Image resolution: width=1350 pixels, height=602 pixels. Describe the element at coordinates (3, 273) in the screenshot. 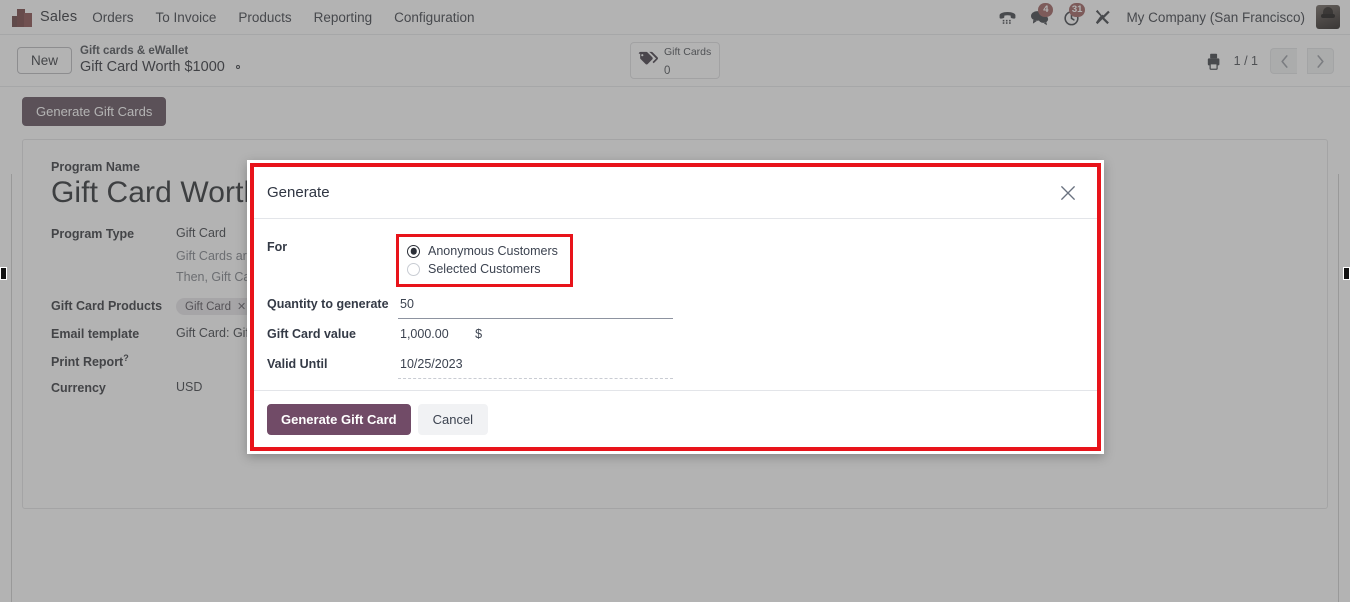

I see `left-resize-handle` at that location.